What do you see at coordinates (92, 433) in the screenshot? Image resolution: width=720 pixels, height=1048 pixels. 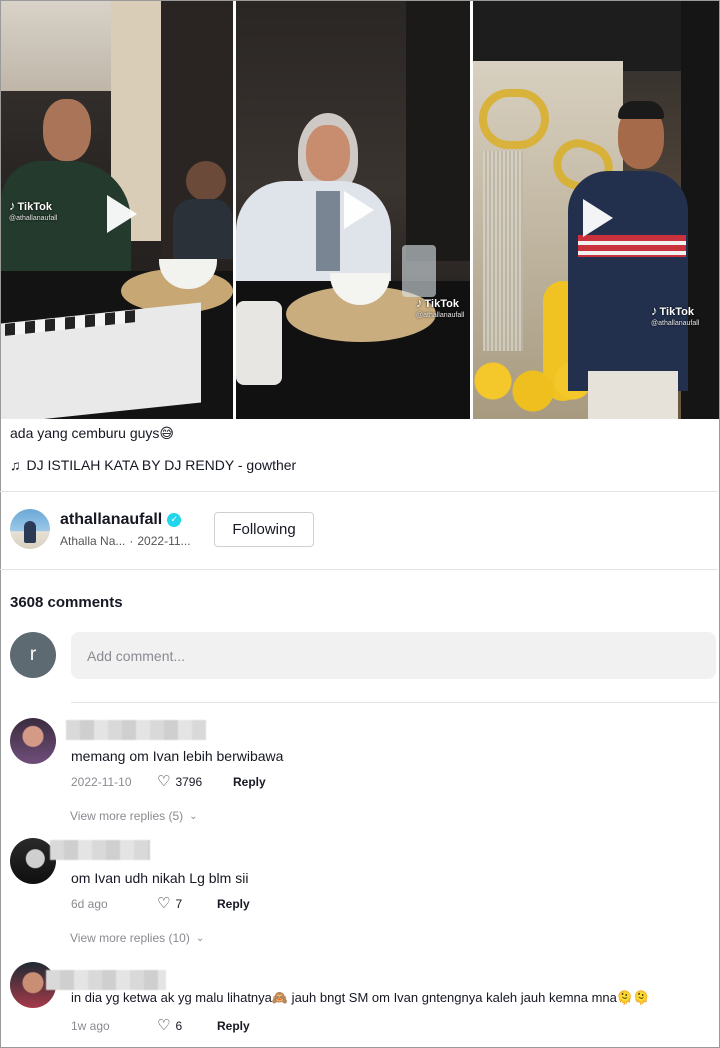 I see `video-caption: ada yang cemburu guys😅` at bounding box center [92, 433].